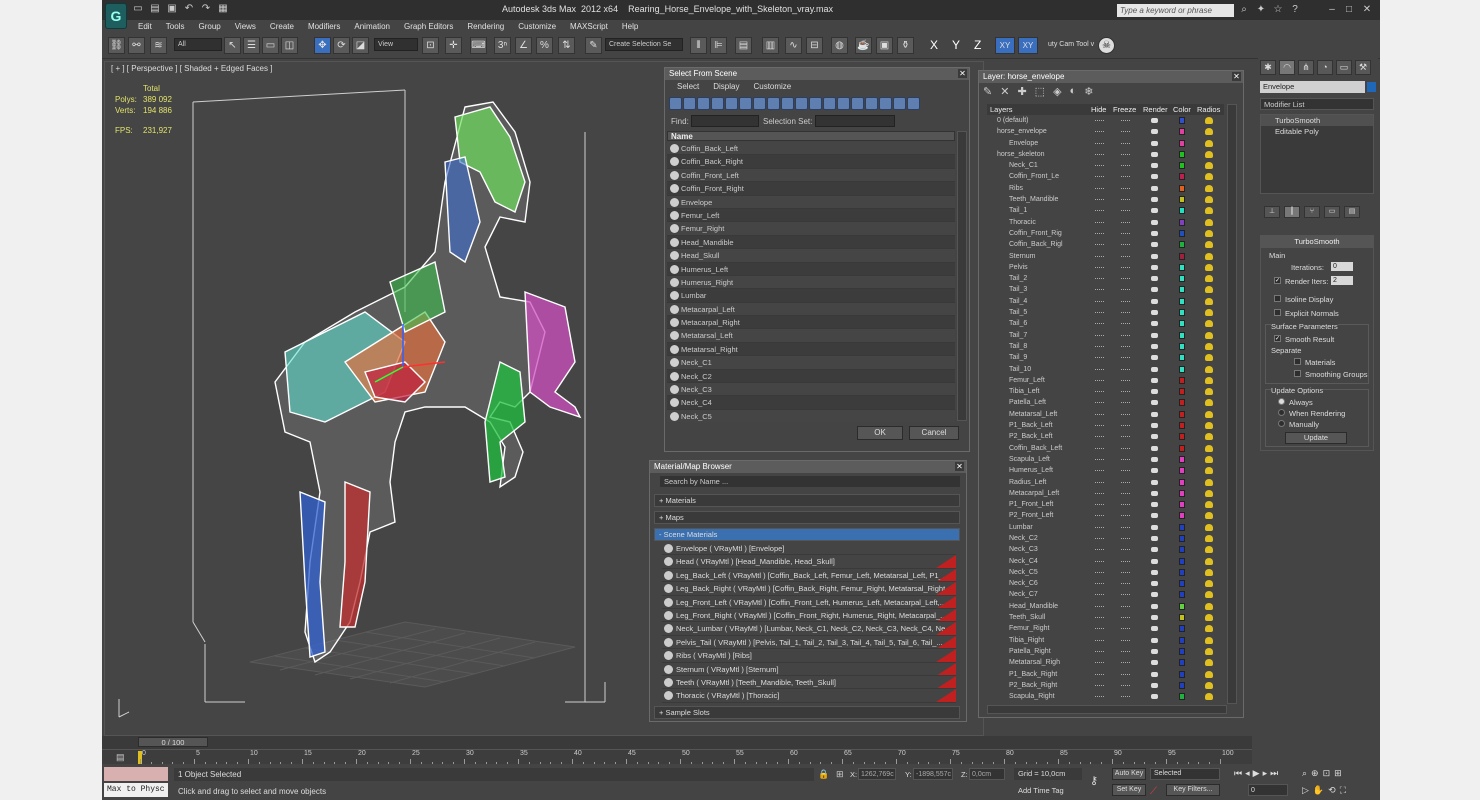 This screenshot has width=1480, height=800. Describe the element at coordinates (1105, 210) in the screenshot. I see `layer-row: Tail_1` at that location.